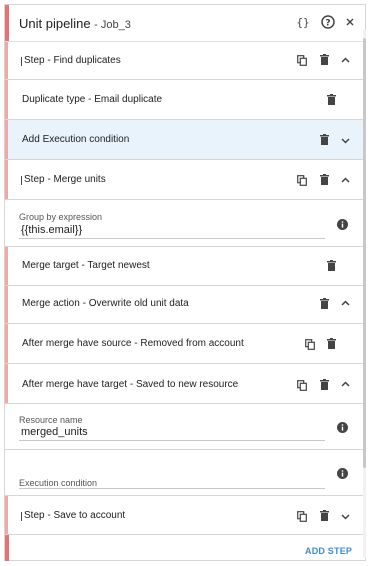 The image size is (369, 566). Describe the element at coordinates (185, 548) in the screenshot. I see `panel-footer: ADD STEP` at that location.